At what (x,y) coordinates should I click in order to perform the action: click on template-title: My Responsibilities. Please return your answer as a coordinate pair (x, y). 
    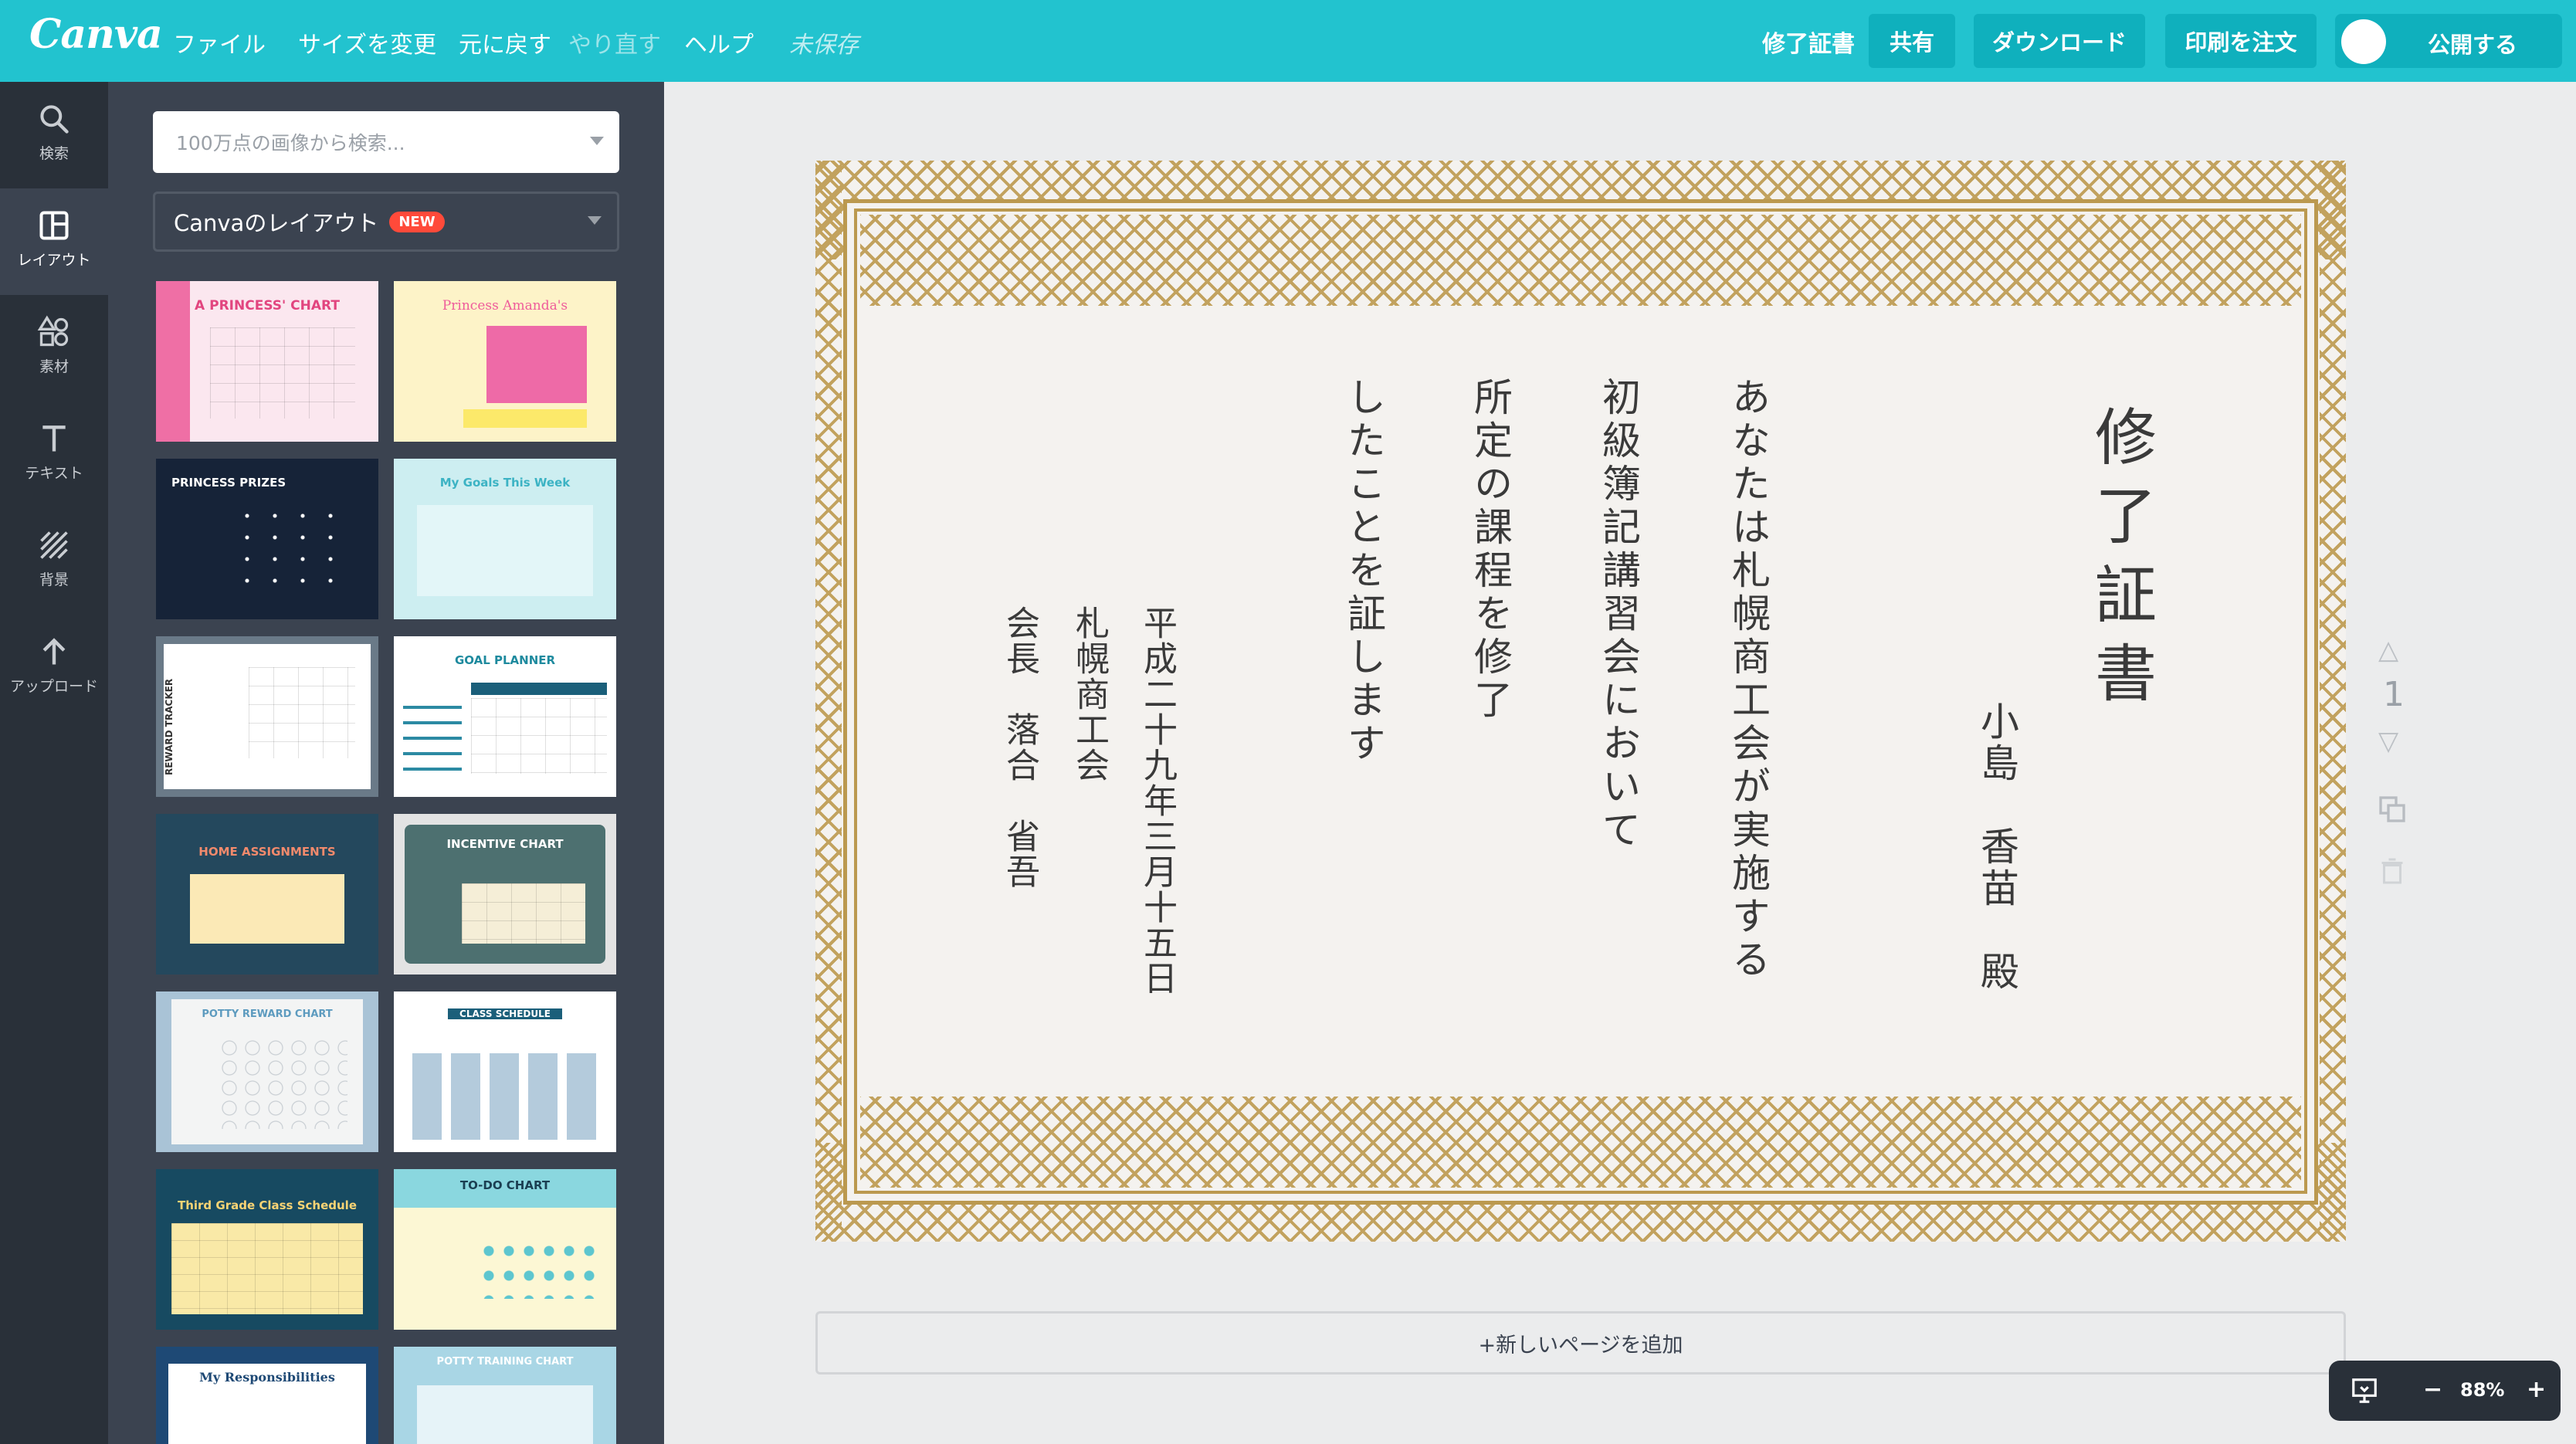
    Looking at the image, I should click on (267, 1377).